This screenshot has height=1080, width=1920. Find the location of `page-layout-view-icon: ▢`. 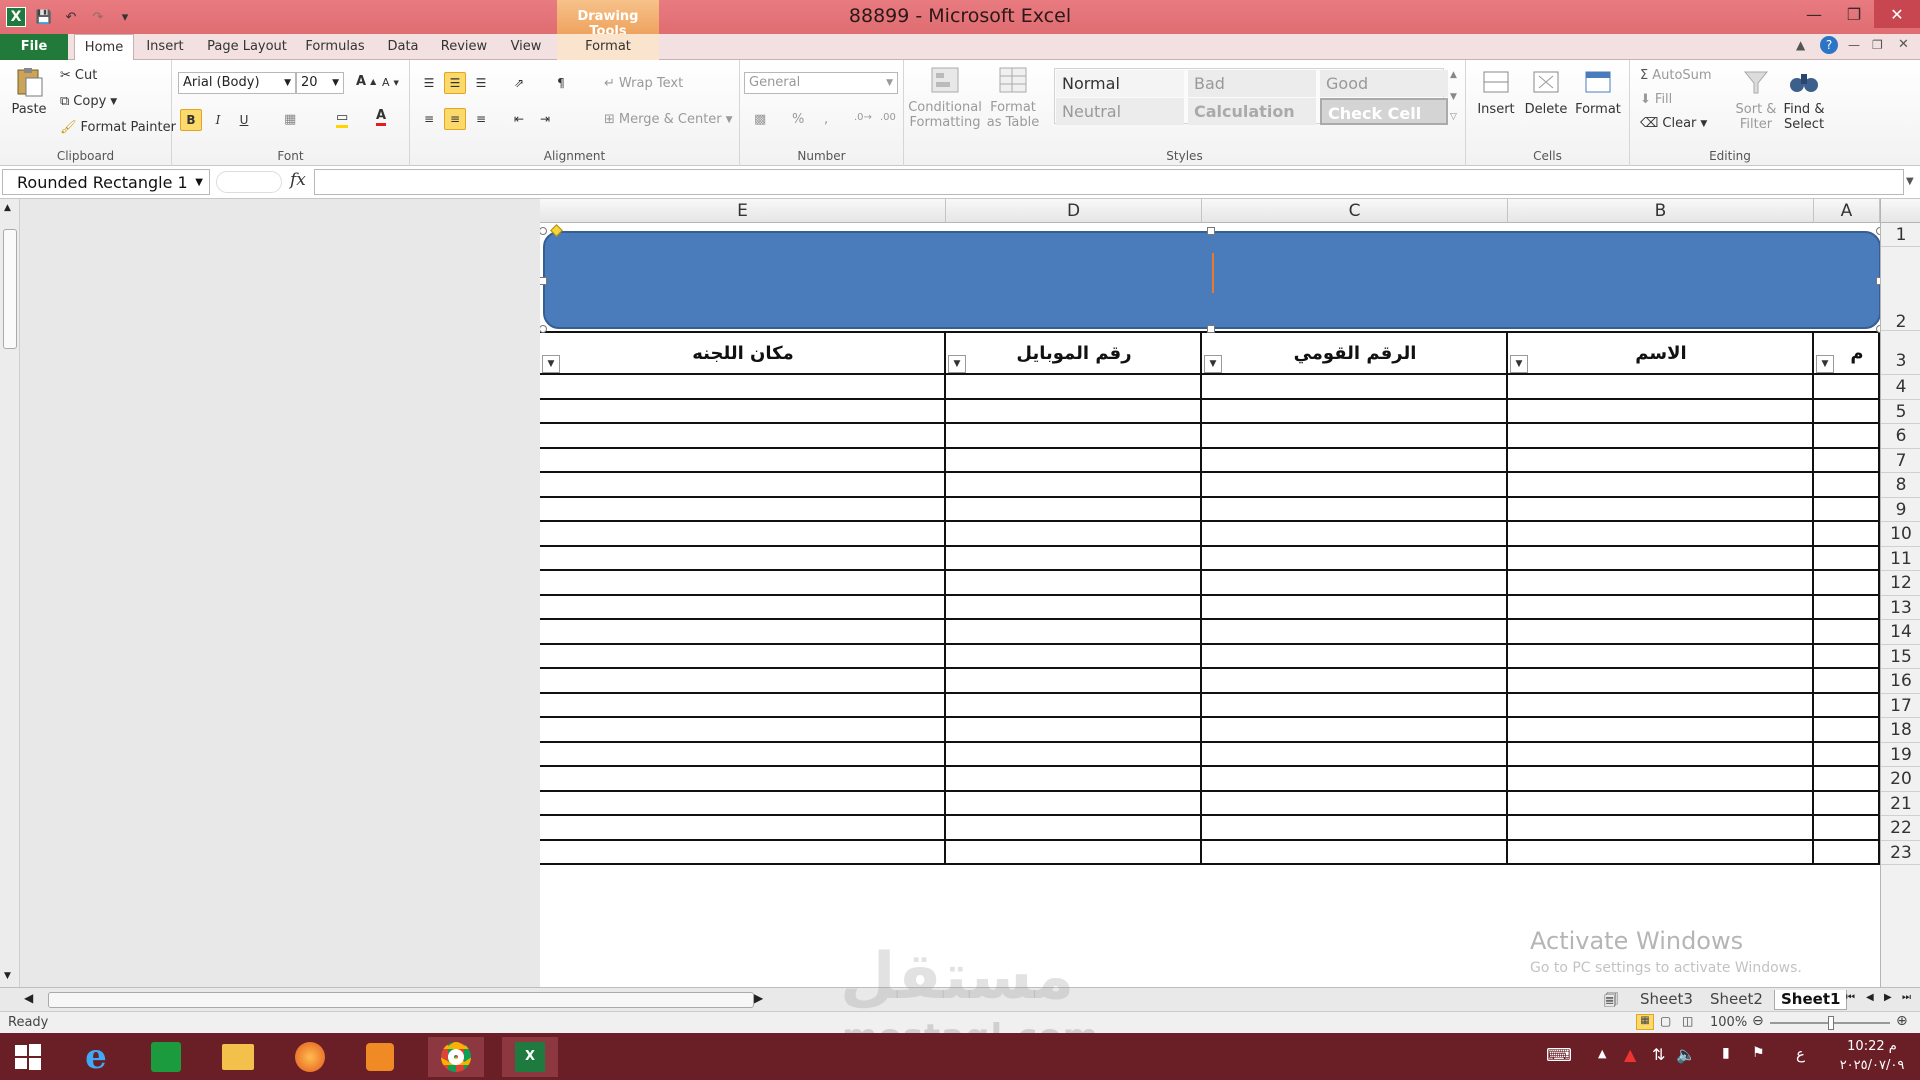

page-layout-view-icon: ▢ is located at coordinates (1665, 1021).